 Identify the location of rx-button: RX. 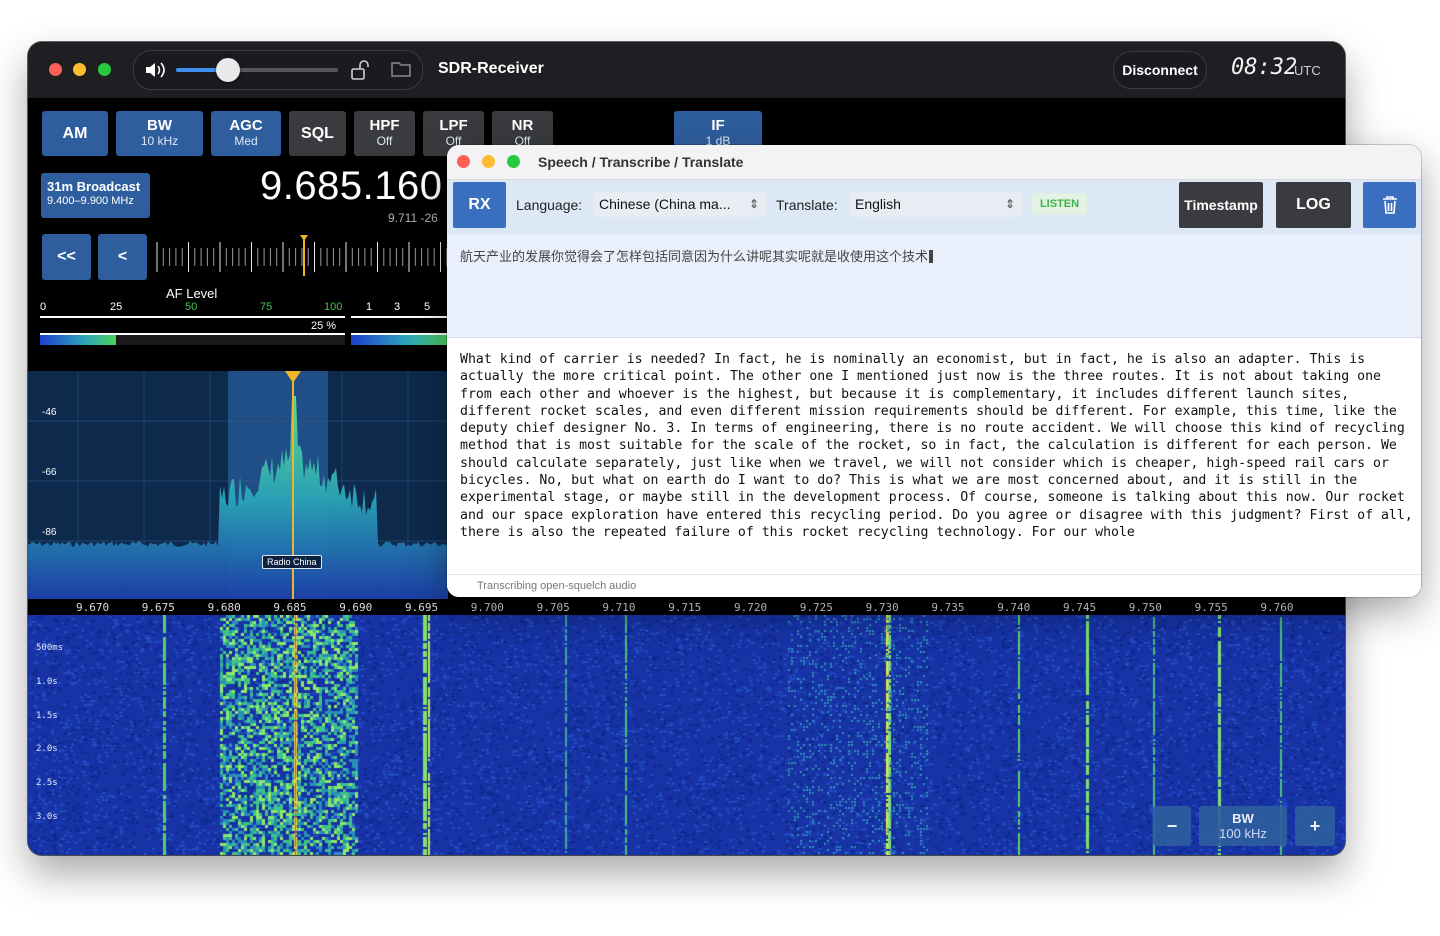
(479, 205).